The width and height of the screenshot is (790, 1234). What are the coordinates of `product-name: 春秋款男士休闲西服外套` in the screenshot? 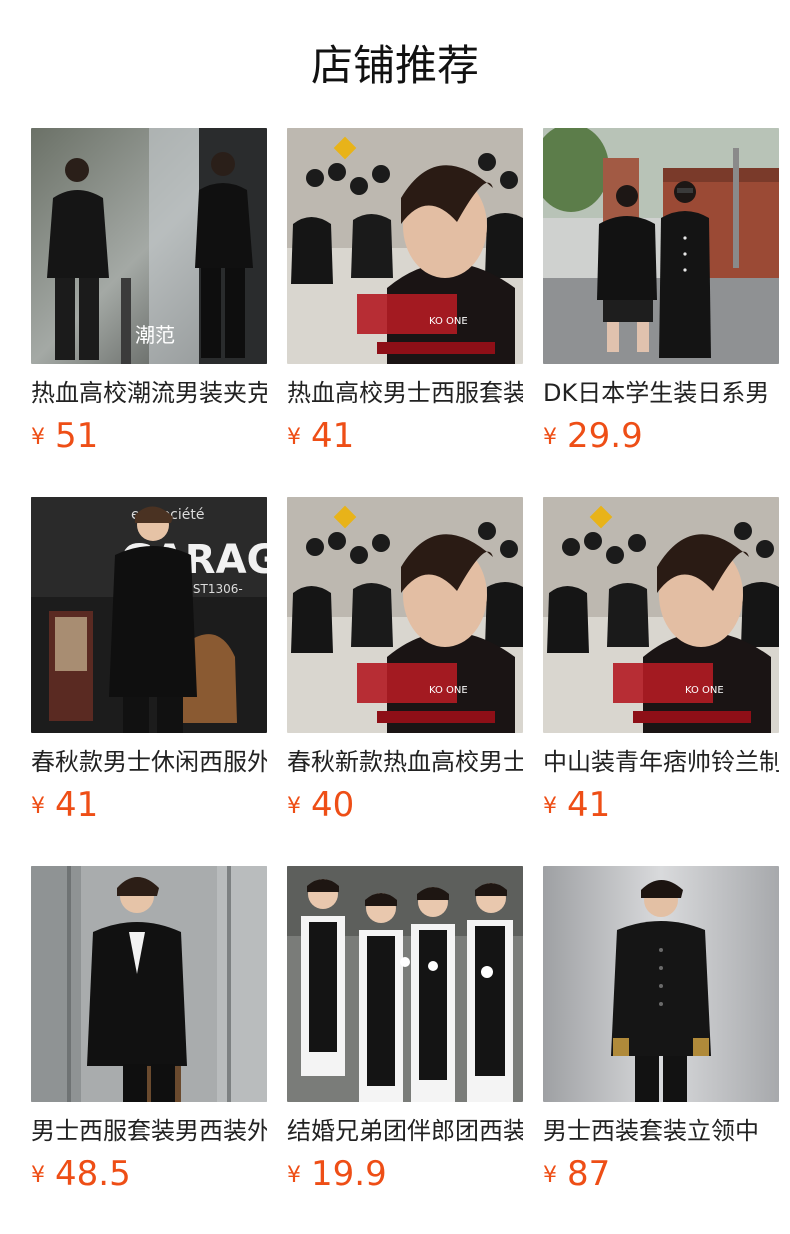 It's located at (149, 762).